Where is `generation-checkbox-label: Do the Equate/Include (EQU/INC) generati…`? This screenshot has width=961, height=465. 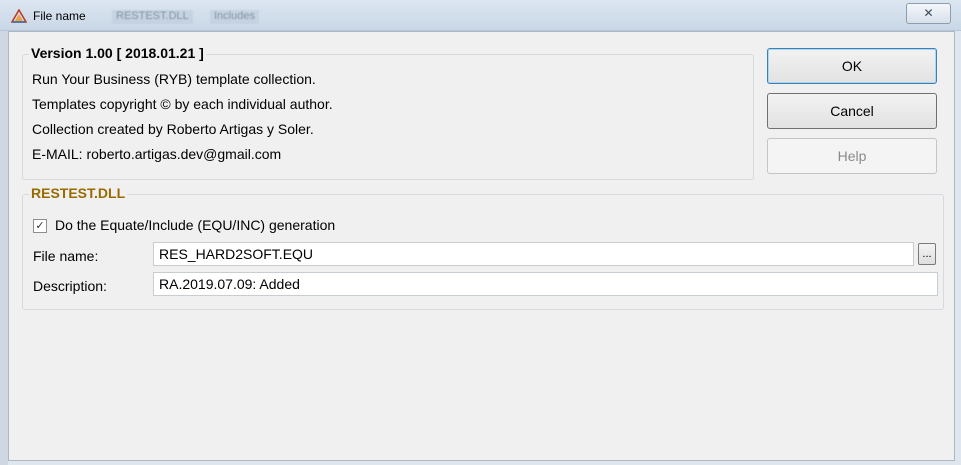 generation-checkbox-label: Do the Equate/Include (EQU/INC) generati… is located at coordinates (195, 225).